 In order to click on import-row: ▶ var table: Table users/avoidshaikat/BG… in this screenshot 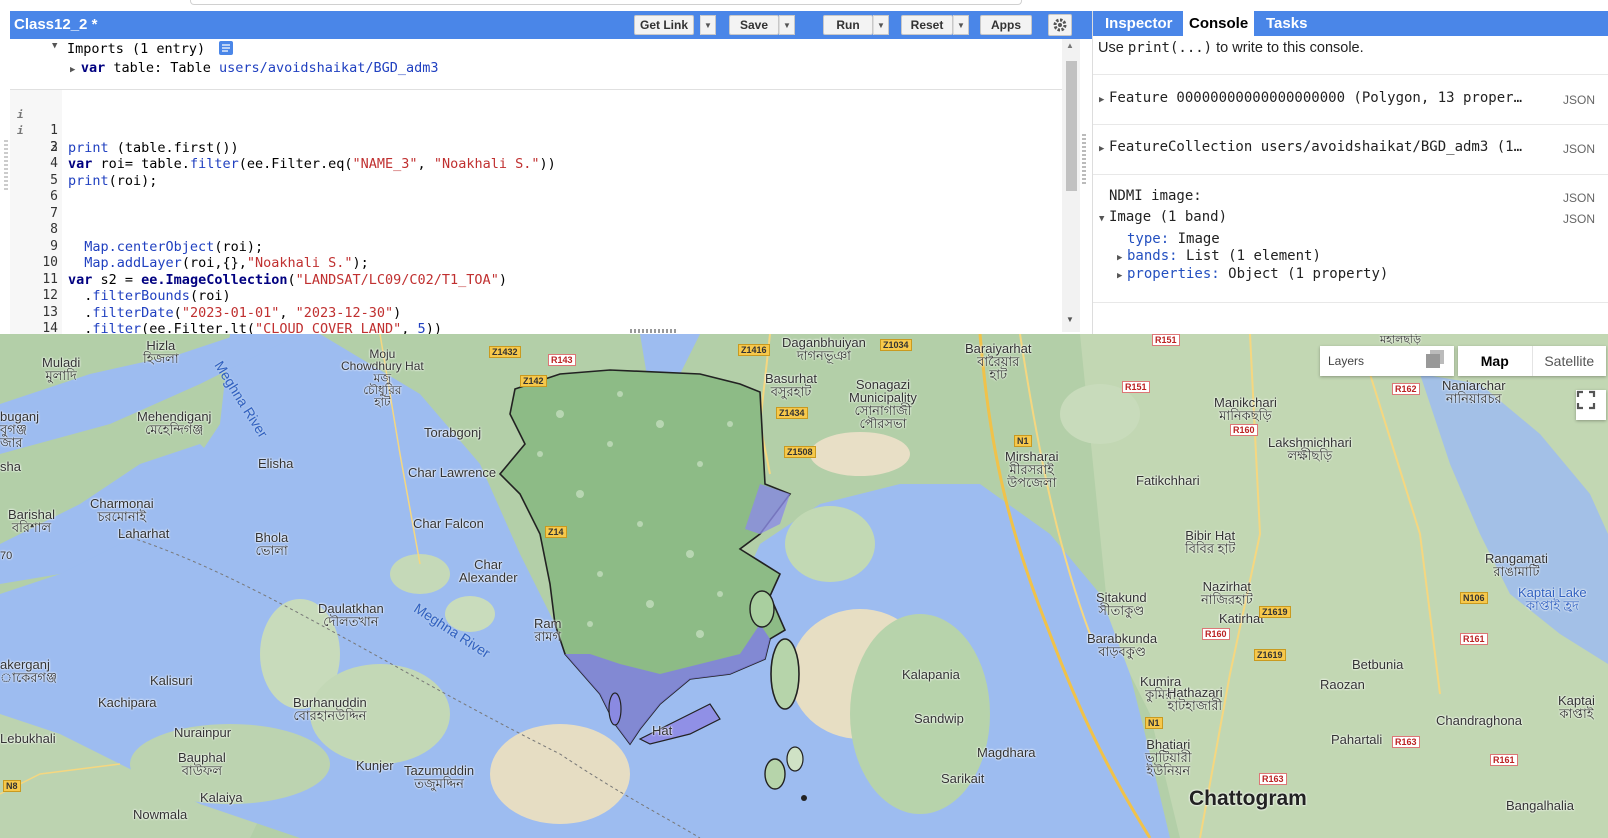, I will do `click(254, 68)`.